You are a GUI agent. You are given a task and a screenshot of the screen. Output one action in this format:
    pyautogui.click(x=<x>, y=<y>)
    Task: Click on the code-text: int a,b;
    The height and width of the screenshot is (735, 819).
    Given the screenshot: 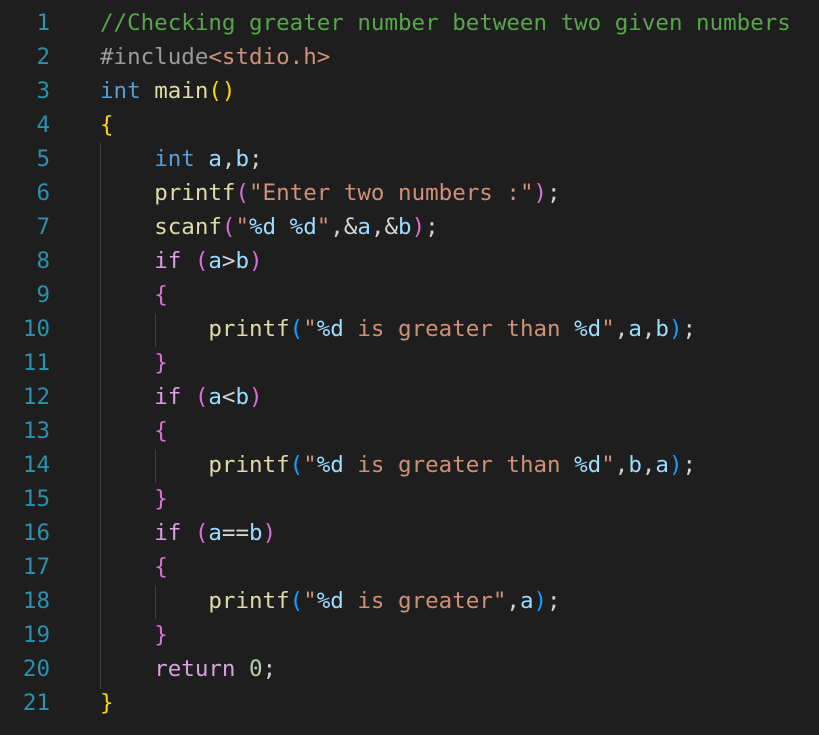 What is the action you would take?
    pyautogui.click(x=181, y=159)
    